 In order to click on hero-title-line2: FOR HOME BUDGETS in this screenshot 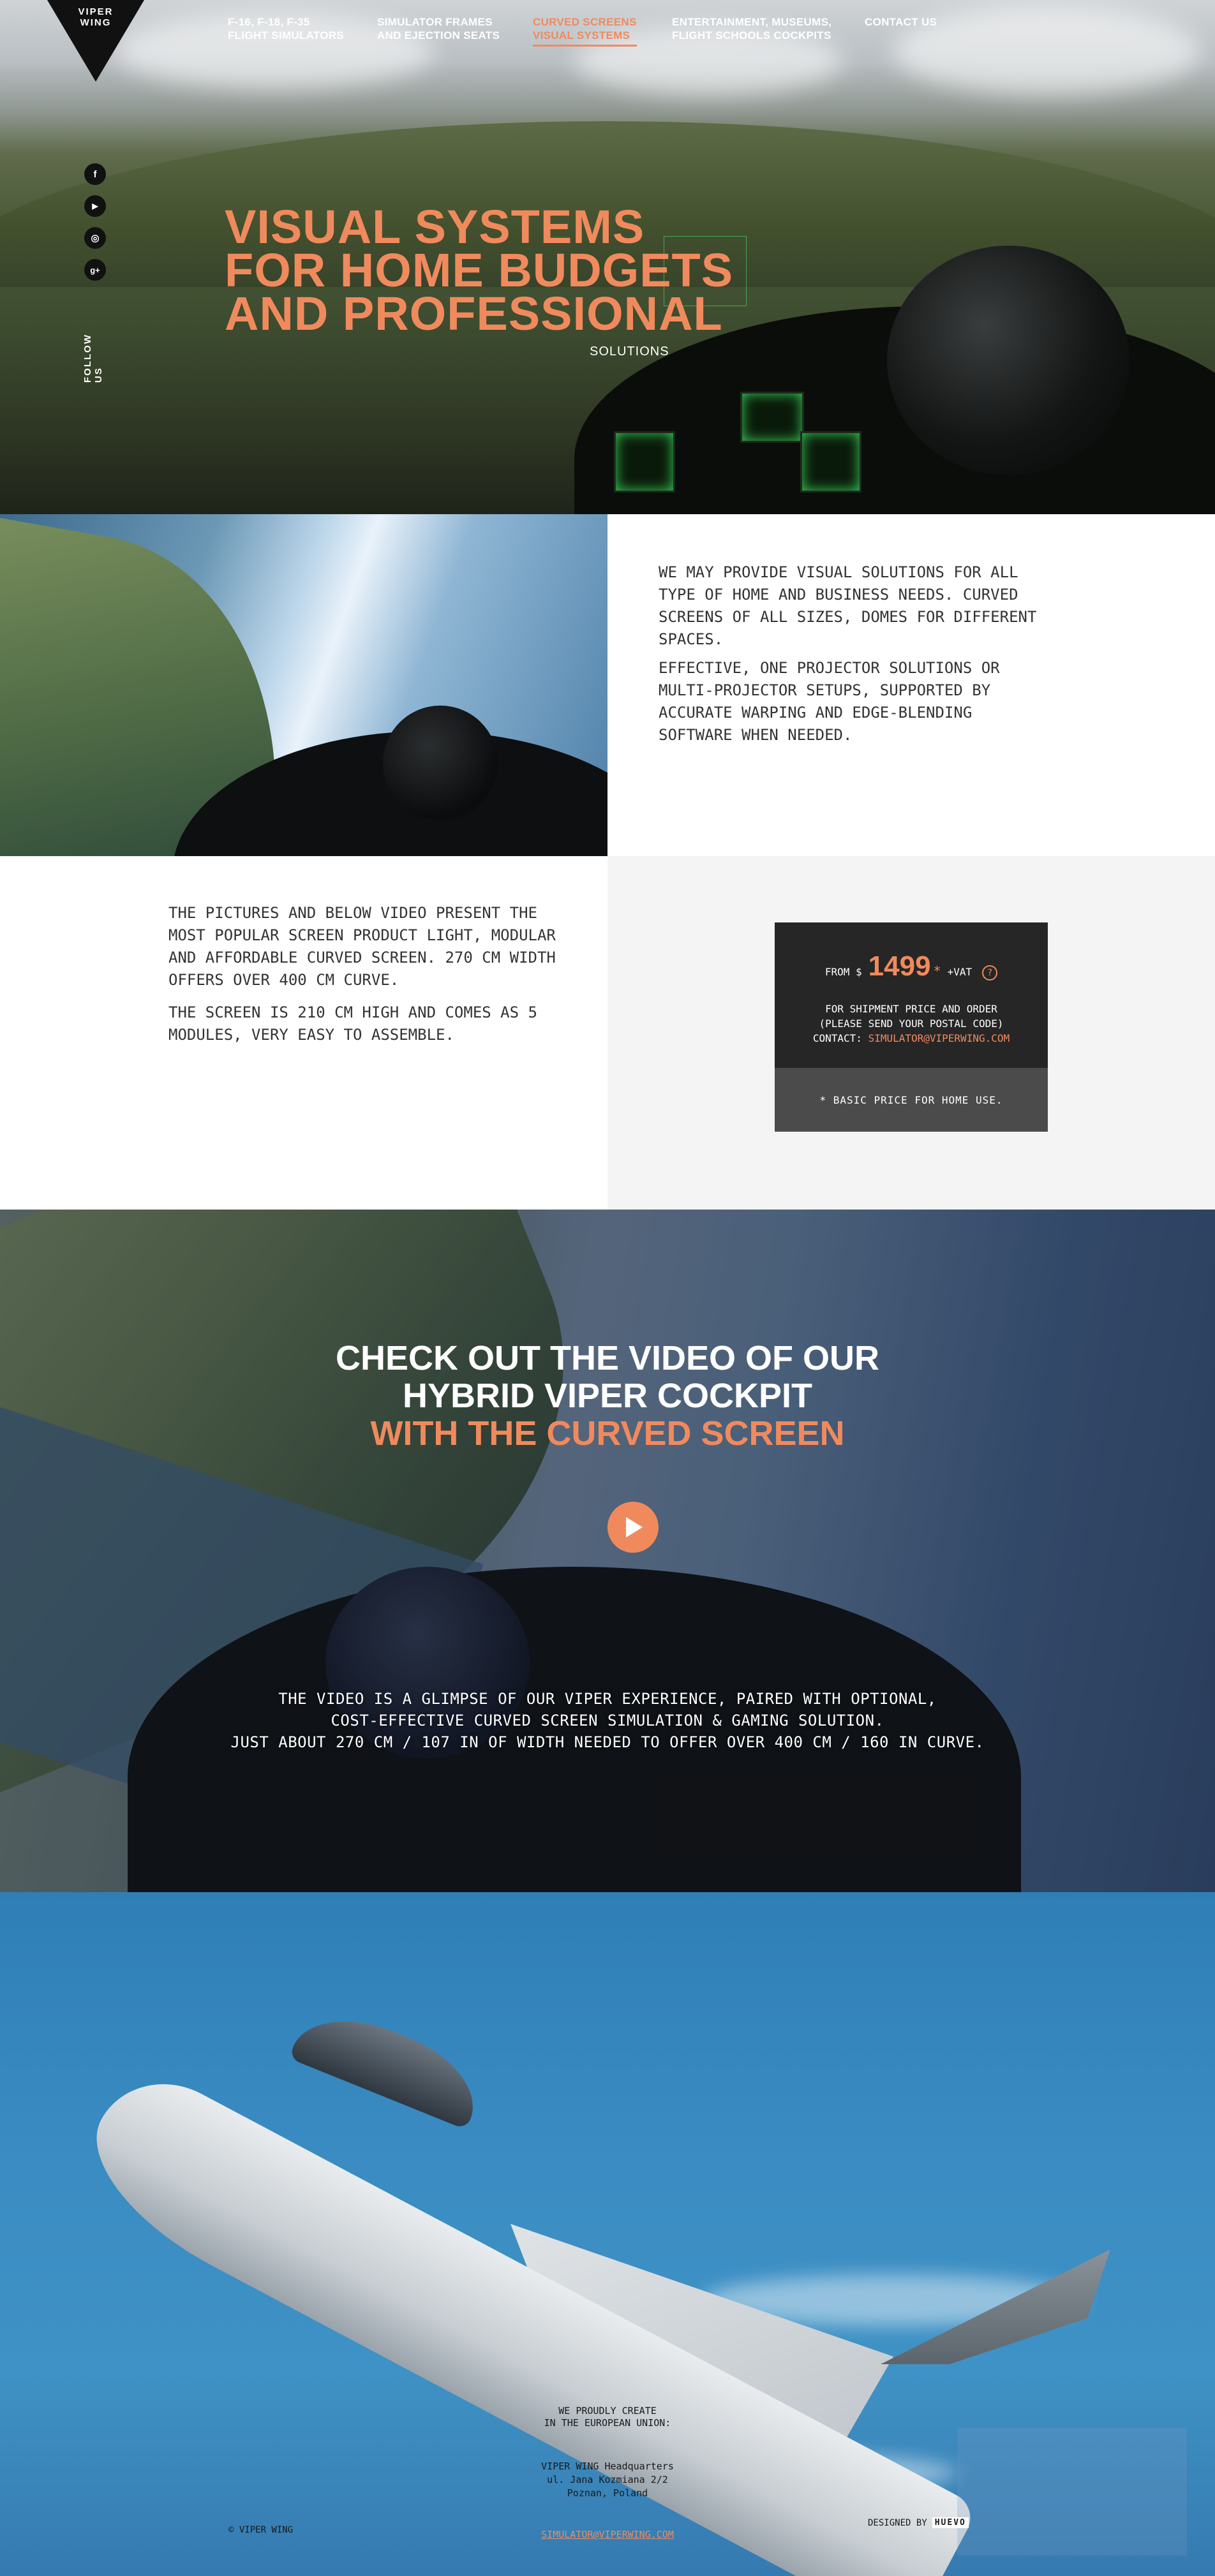, I will do `click(479, 270)`.